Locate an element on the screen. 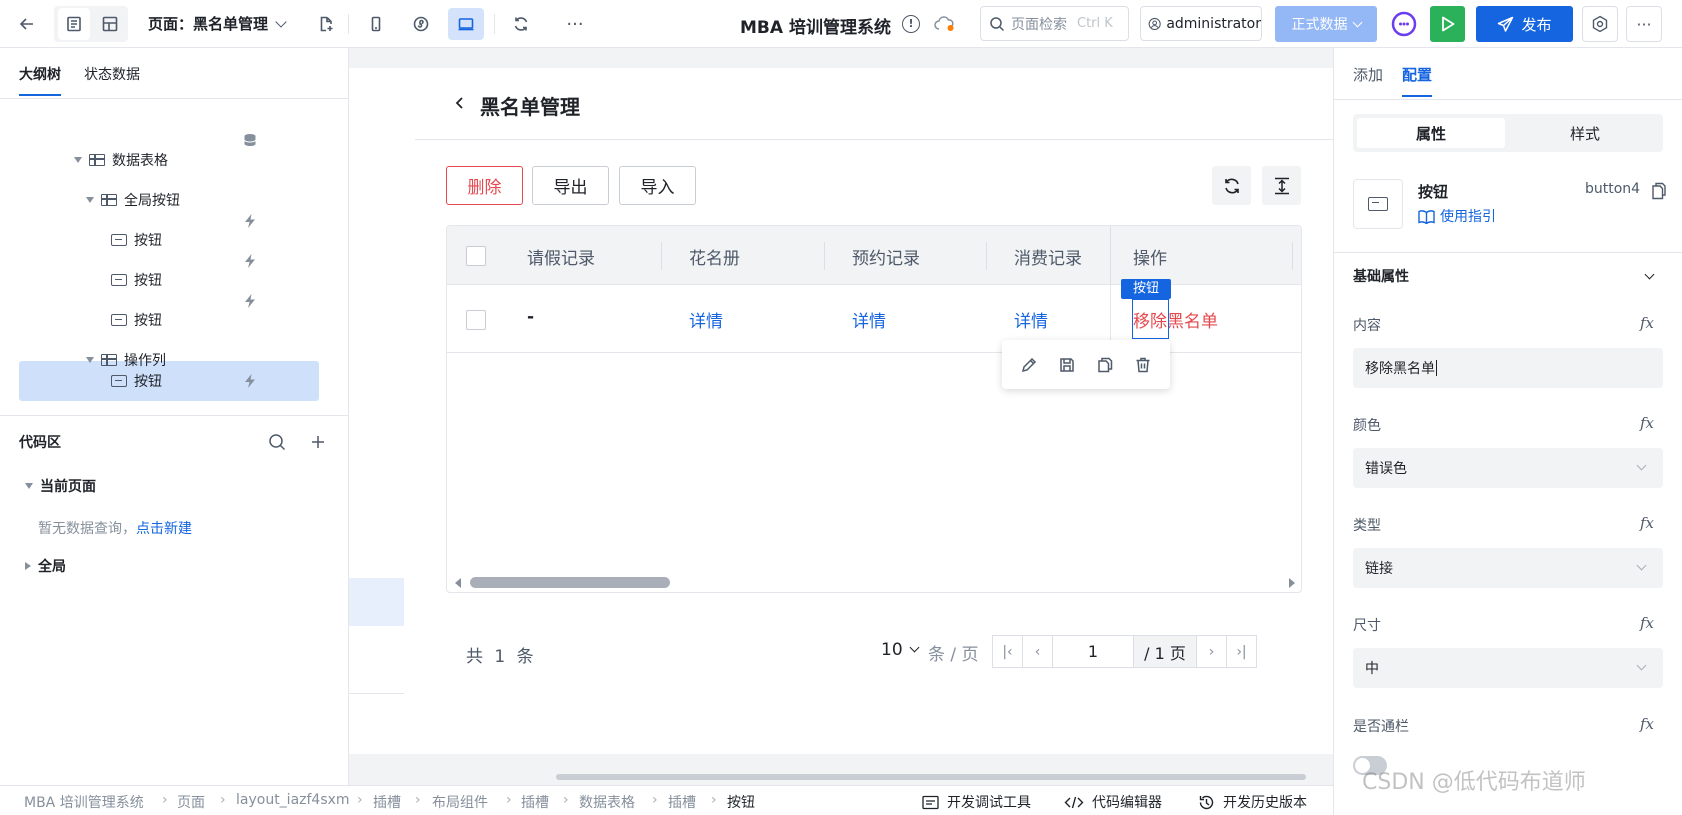  tree-item-button-2: 按钮 is located at coordinates (136, 280).